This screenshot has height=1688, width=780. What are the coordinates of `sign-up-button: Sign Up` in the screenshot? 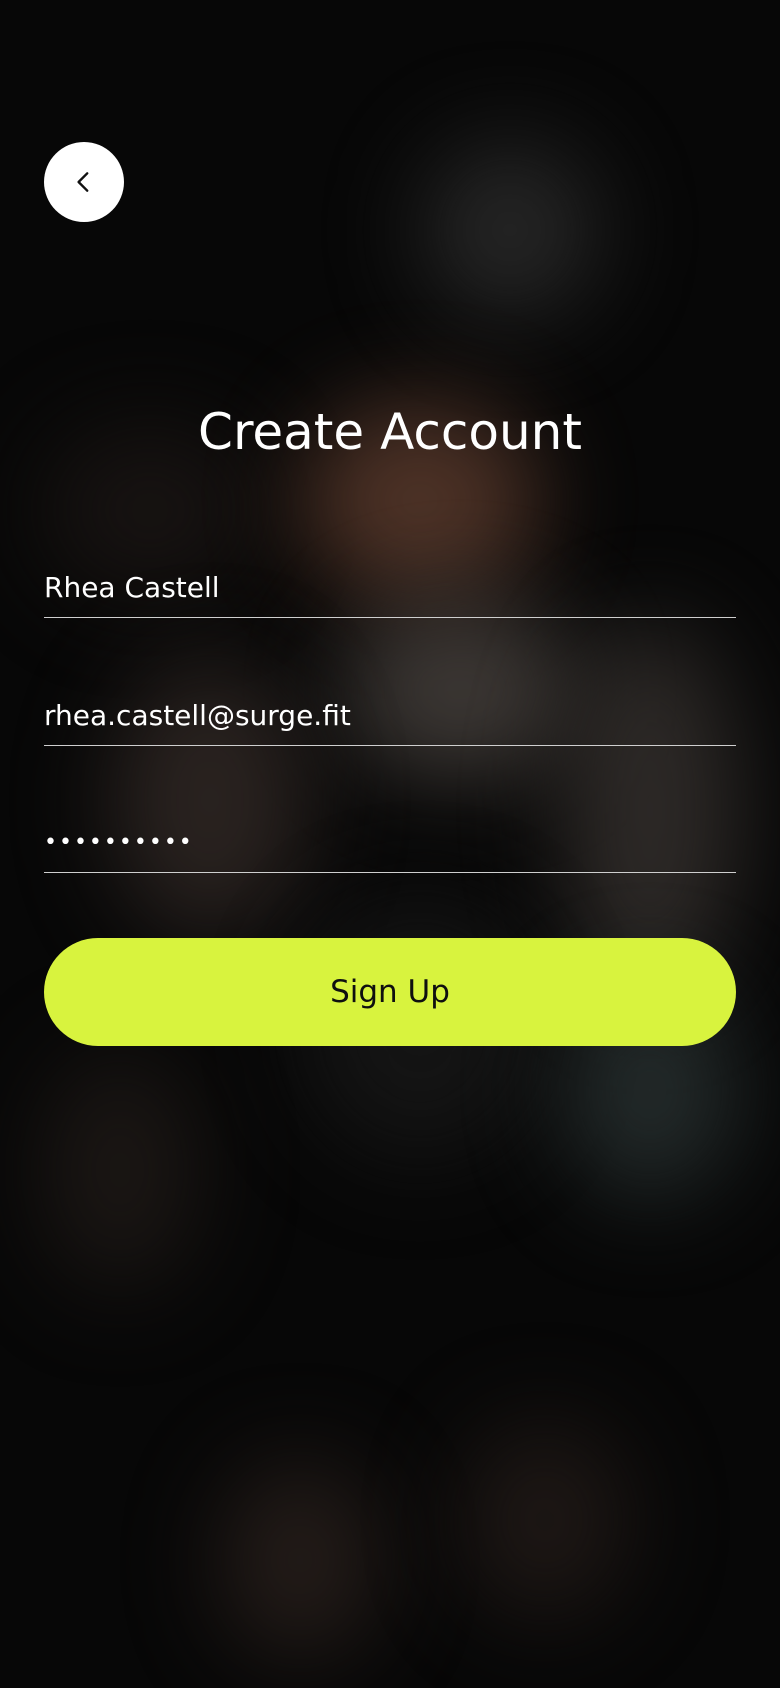 It's located at (390, 992).